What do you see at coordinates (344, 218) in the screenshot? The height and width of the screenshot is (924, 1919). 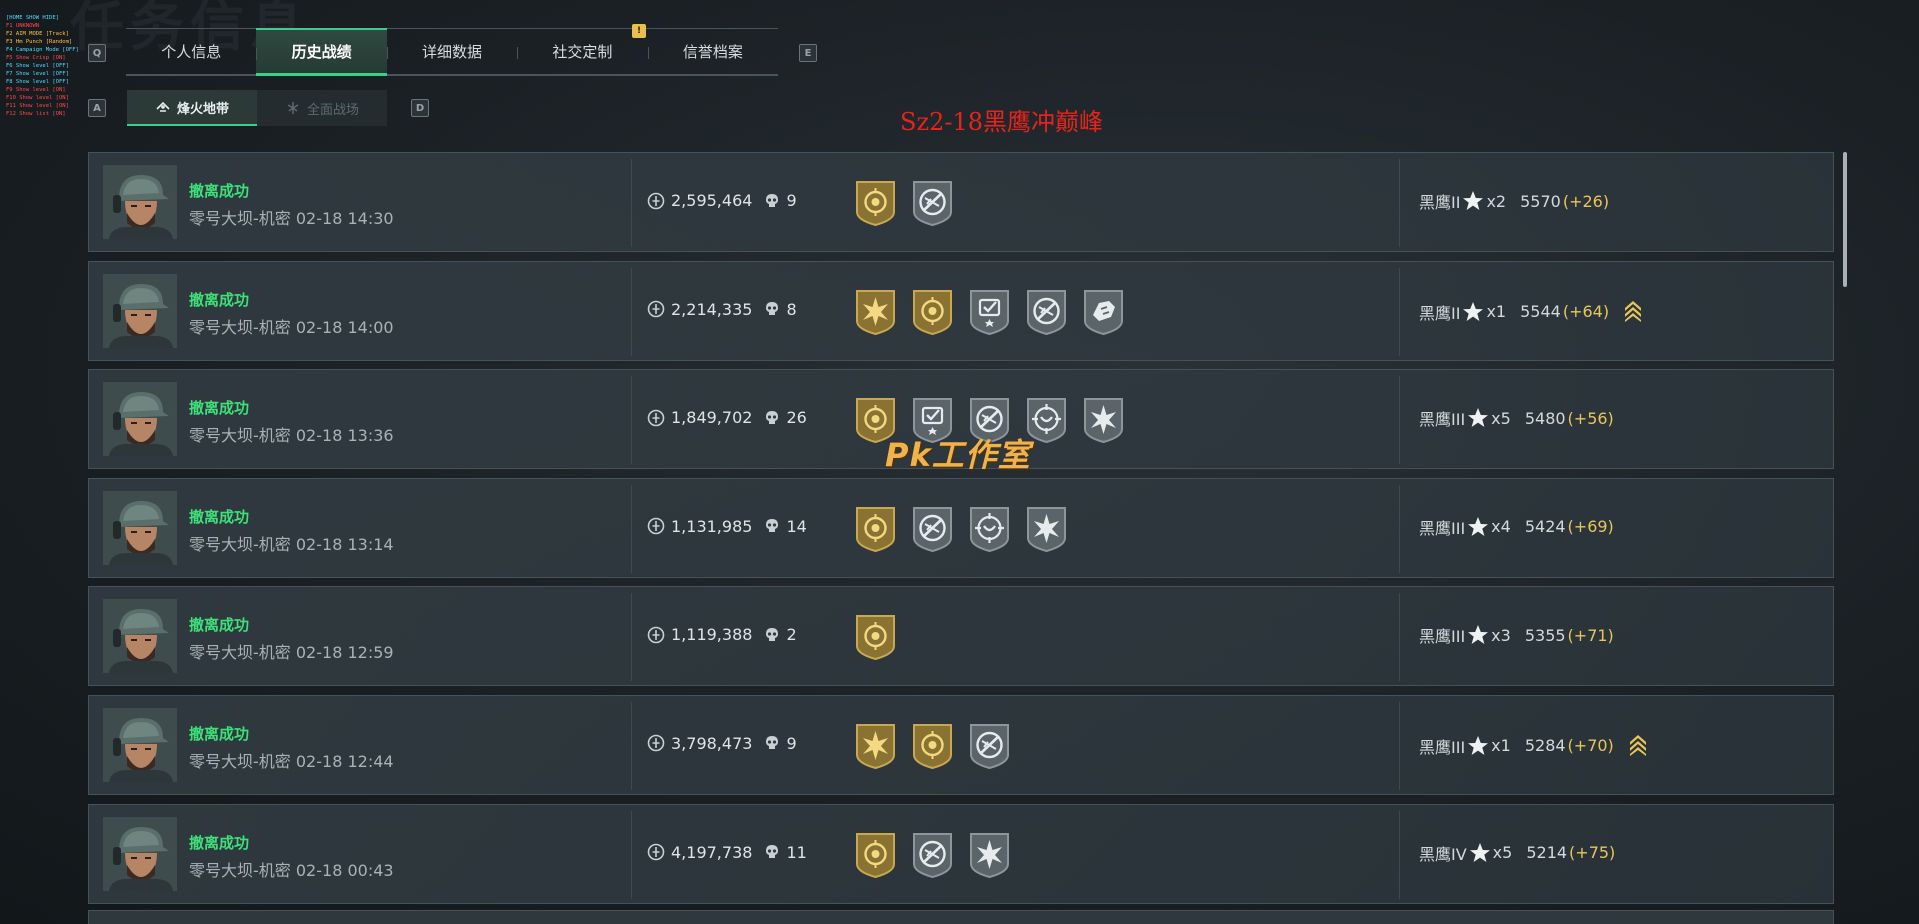 I see `match-time: 02-18 14:30` at bounding box center [344, 218].